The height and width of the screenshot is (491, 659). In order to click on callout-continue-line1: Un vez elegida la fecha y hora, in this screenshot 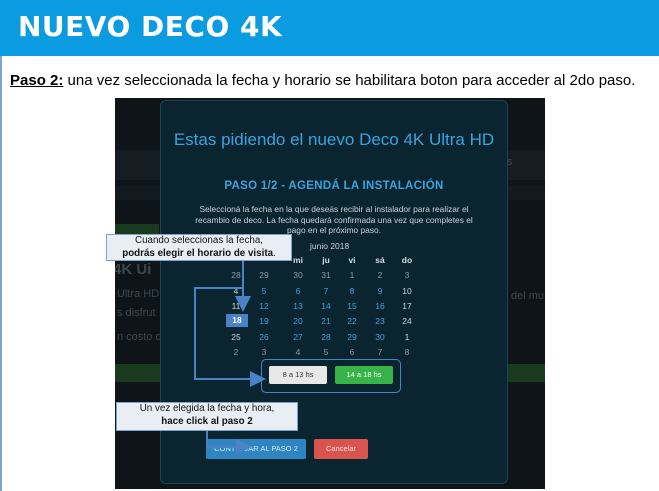, I will do `click(207, 408)`.